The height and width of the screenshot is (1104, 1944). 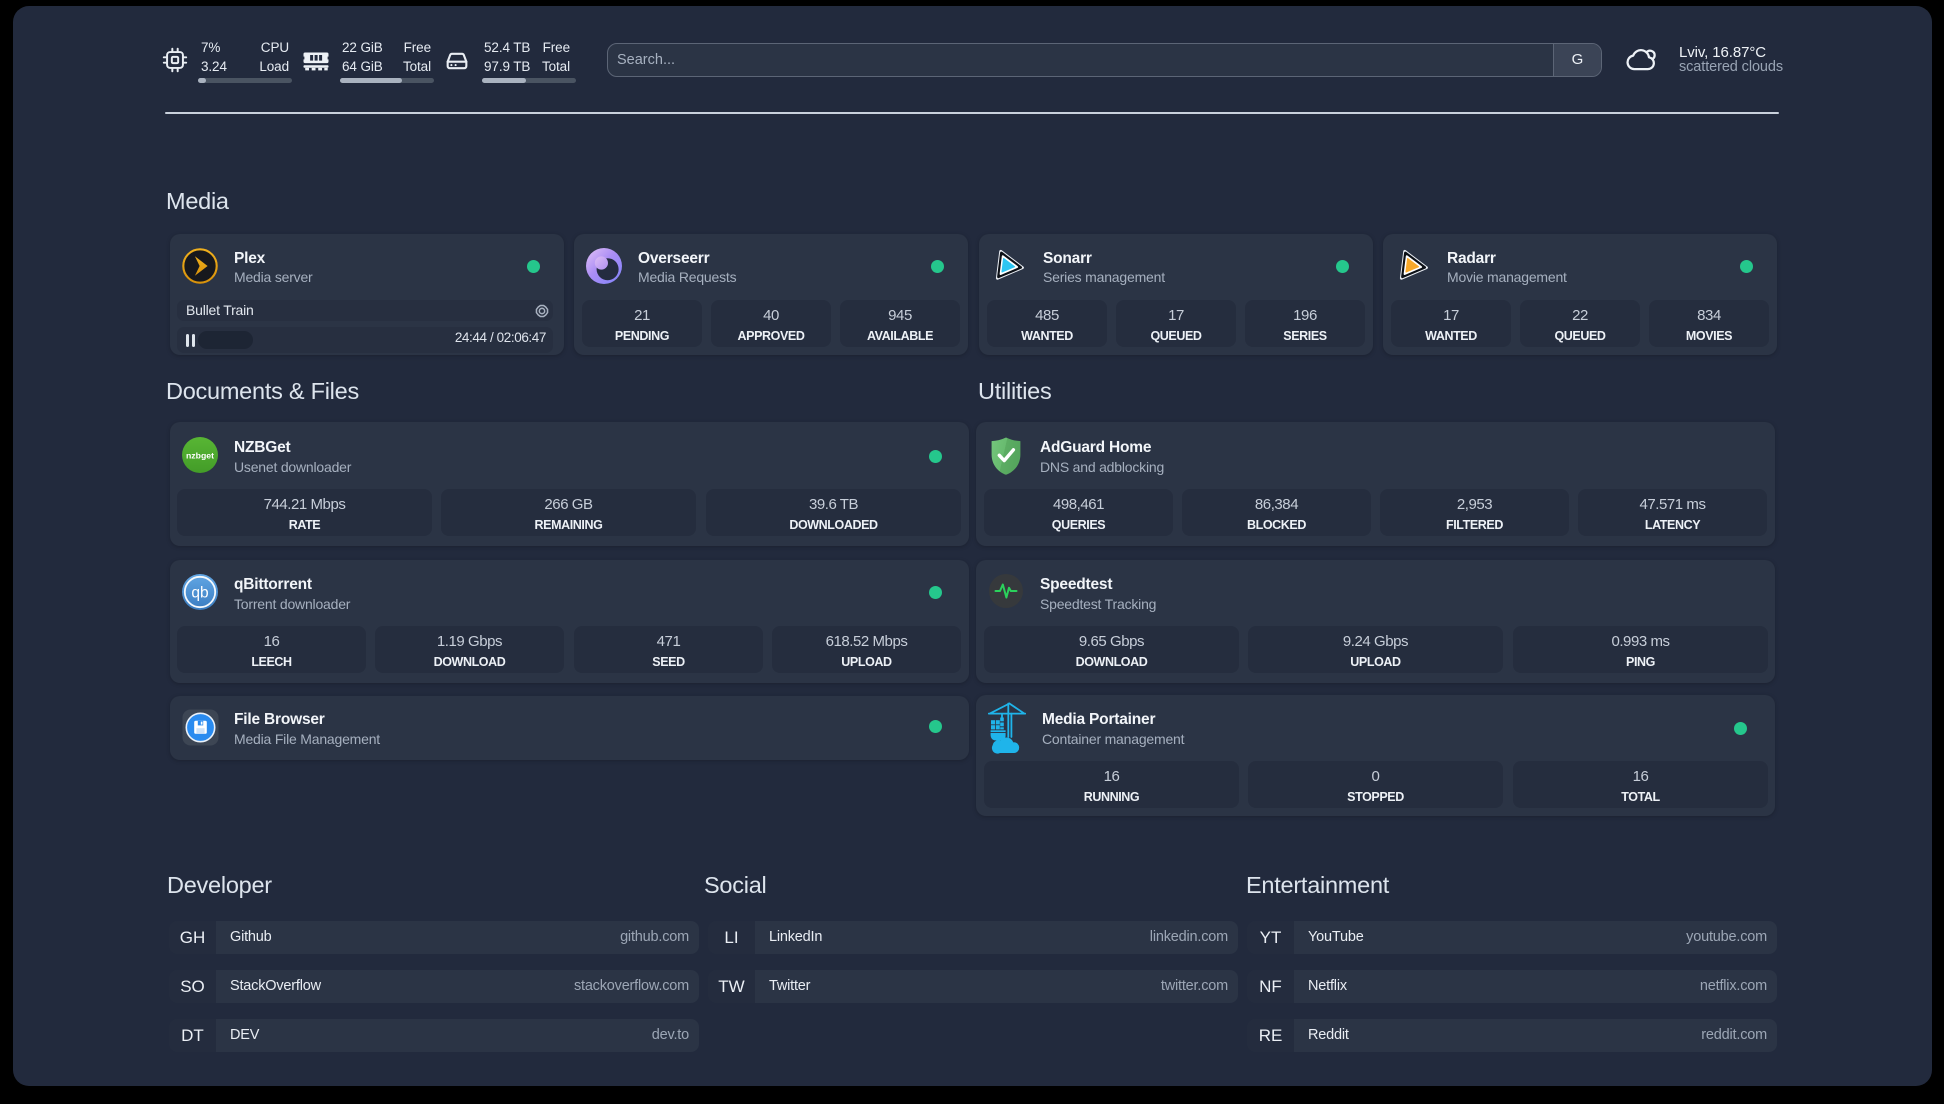 What do you see at coordinates (199, 592) in the screenshot?
I see `svg-text: qb` at bounding box center [199, 592].